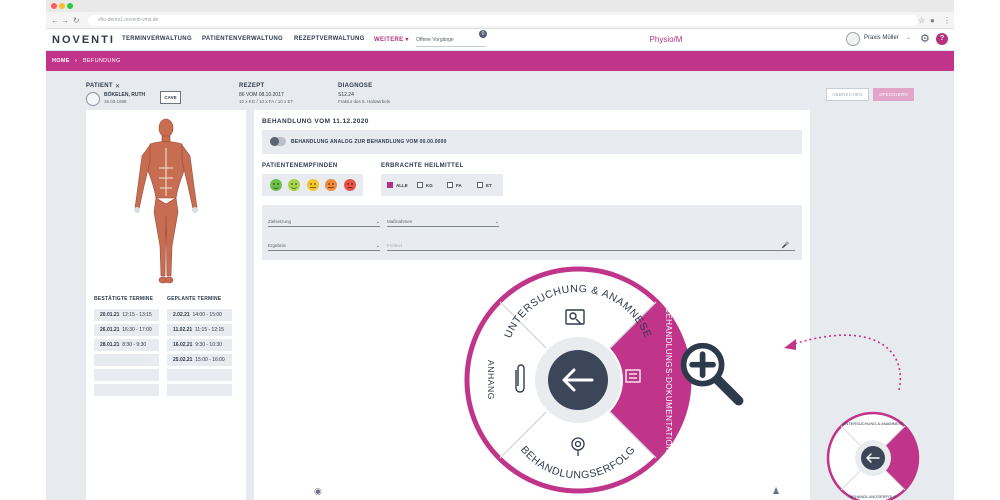  Describe the element at coordinates (668, 379) in the screenshot. I see `wheel-label-dokumentation: BEHANDLUNGS-DOKUMENTATION` at that location.